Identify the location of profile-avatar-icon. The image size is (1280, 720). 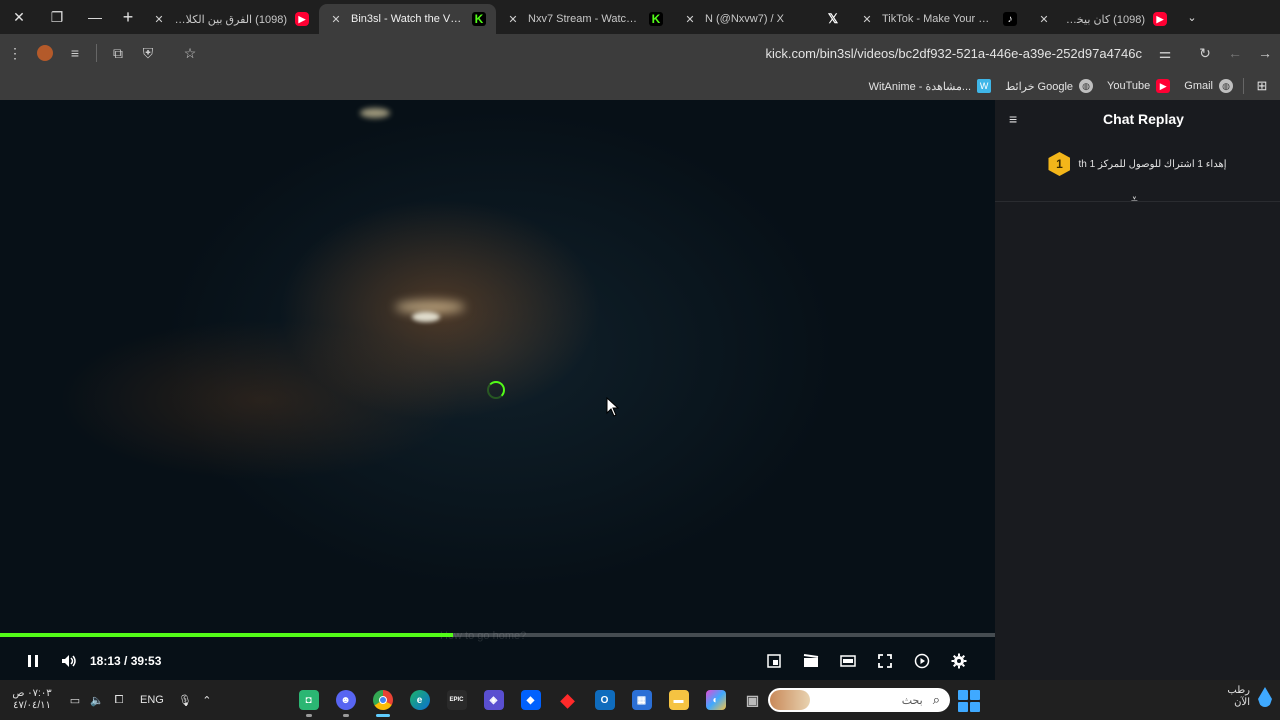
(45, 53).